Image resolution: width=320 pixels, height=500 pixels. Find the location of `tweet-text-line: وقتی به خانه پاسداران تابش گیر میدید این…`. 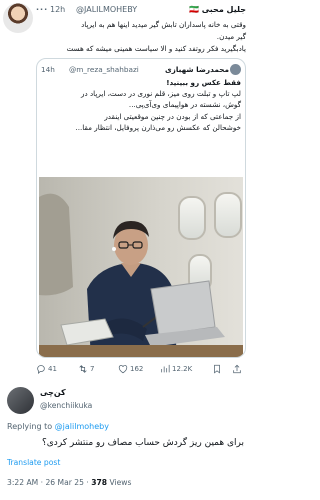

tweet-text-line: وقتی به خانه پاسداران تابش گیر میدید این… is located at coordinates (163, 24).